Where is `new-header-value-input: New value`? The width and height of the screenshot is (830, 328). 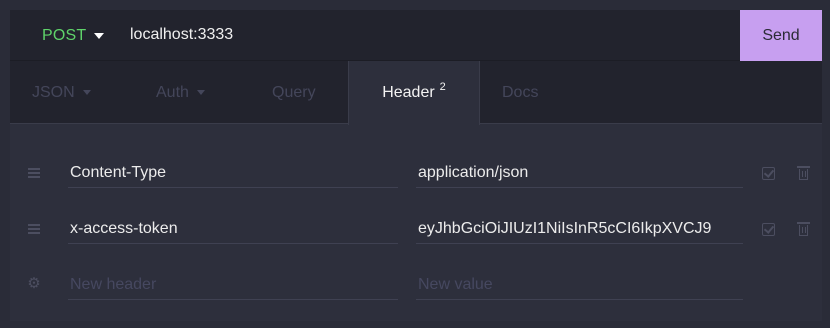
new-header-value-input: New value is located at coordinates (579, 285).